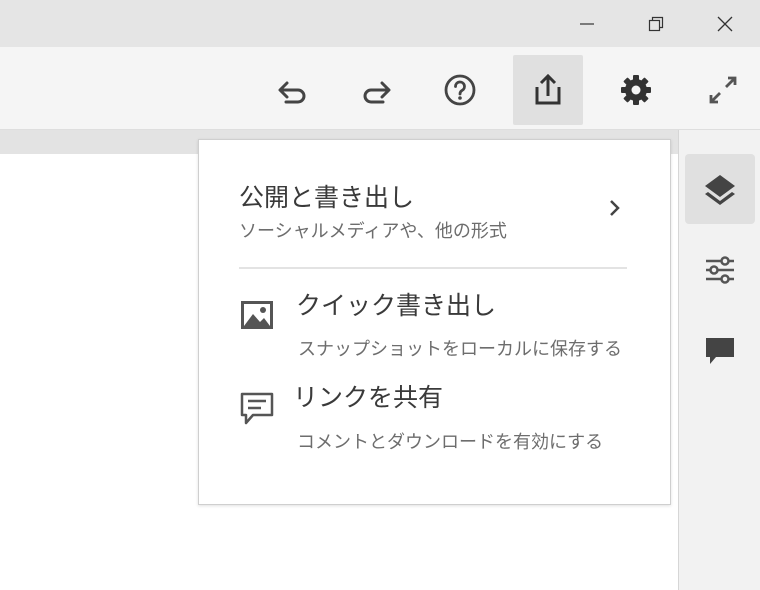 The height and width of the screenshot is (590, 760). Describe the element at coordinates (373, 231) in the screenshot. I see `publish-export-subtitle: ソーシャルメディアや、他の形式` at that location.